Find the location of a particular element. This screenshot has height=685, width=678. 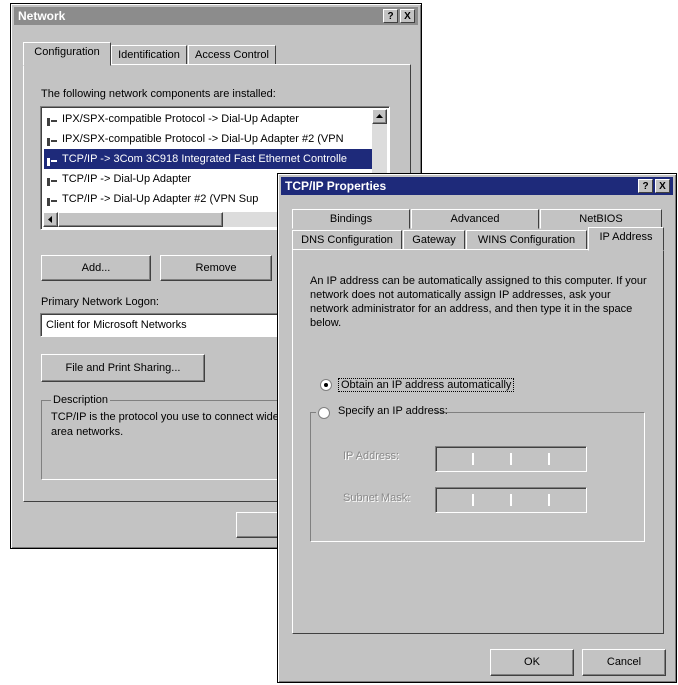

tab-netbios: NetBIOS is located at coordinates (601, 219).